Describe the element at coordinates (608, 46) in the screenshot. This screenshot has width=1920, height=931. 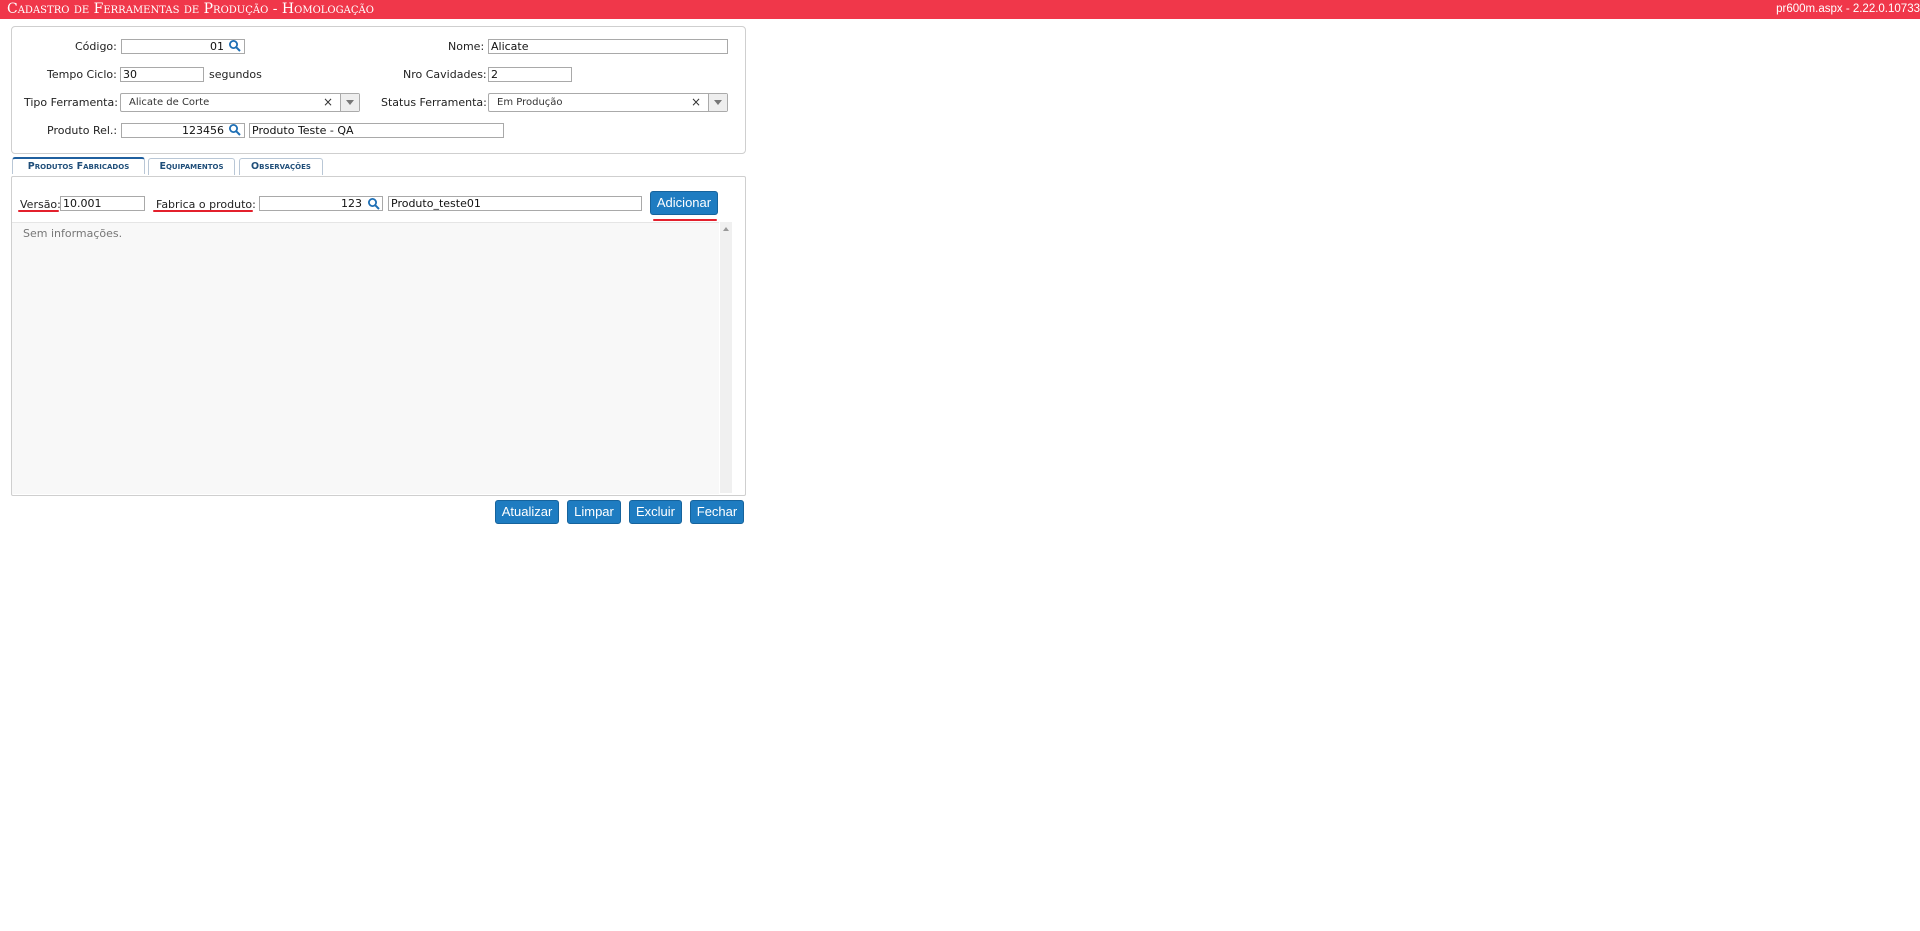
I see `nome-input` at that location.